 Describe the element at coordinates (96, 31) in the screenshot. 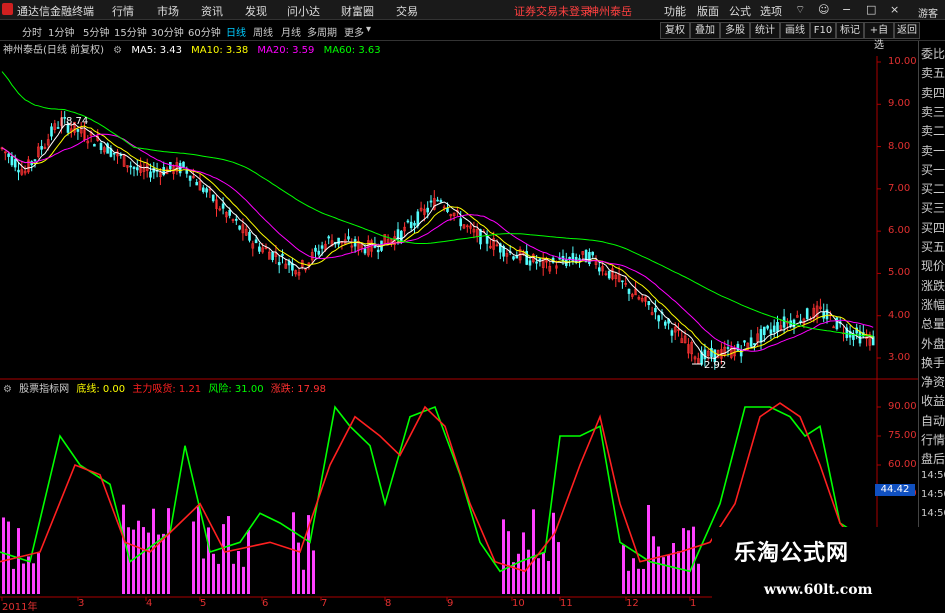

I see `period-5min: 5分钟` at that location.